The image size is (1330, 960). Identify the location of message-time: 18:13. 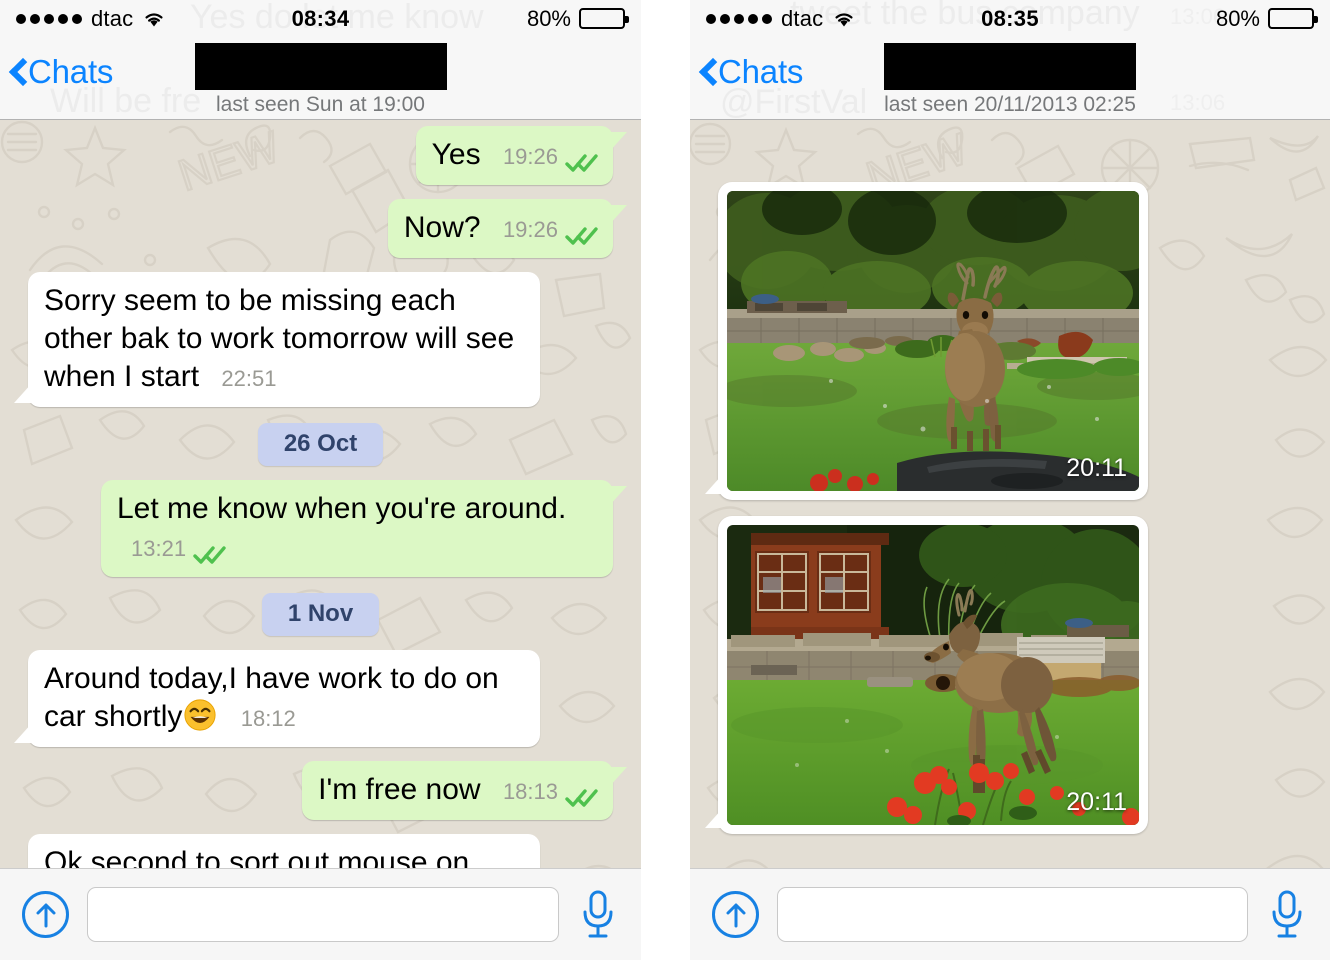
(530, 791).